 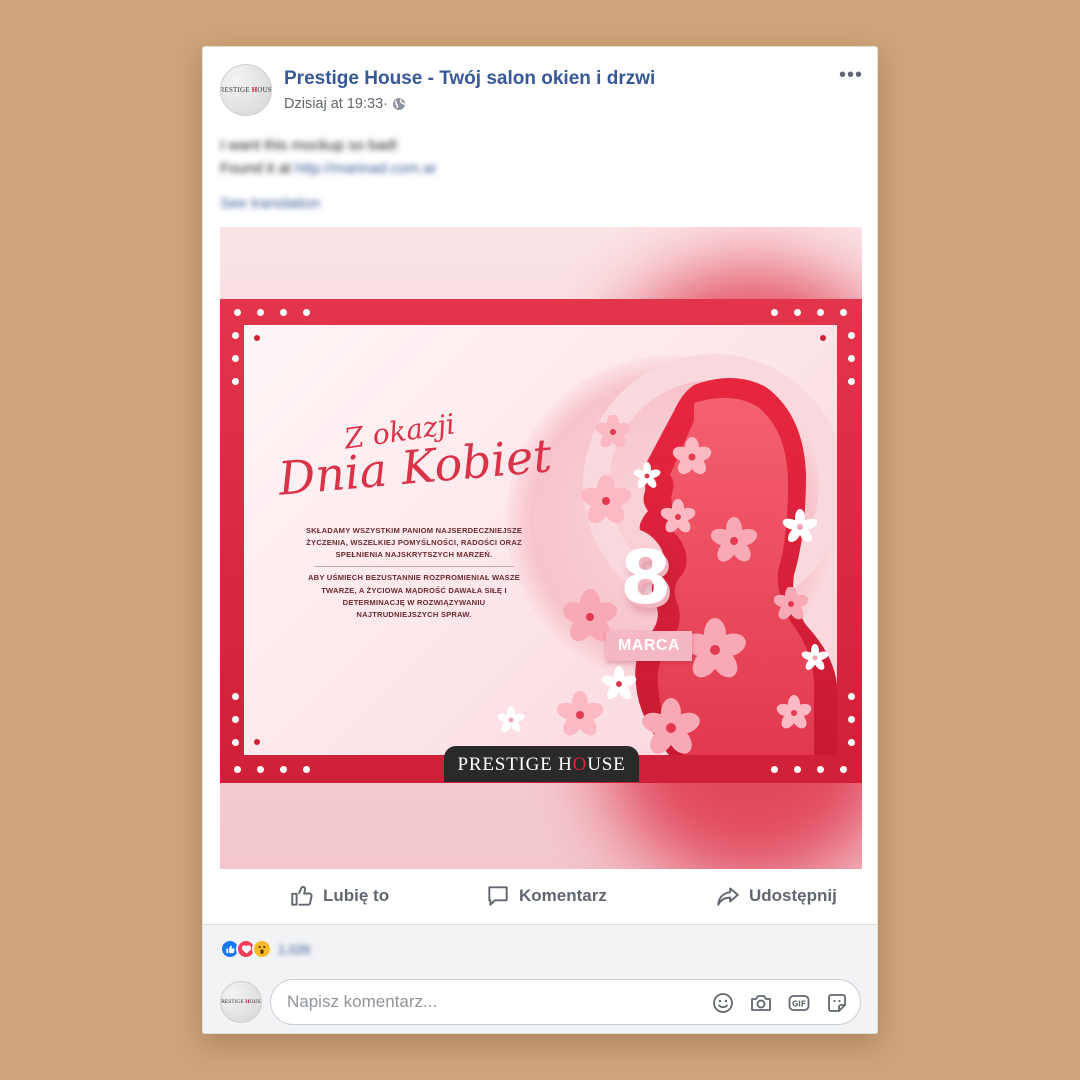 I want to click on divider, so click(x=414, y=567).